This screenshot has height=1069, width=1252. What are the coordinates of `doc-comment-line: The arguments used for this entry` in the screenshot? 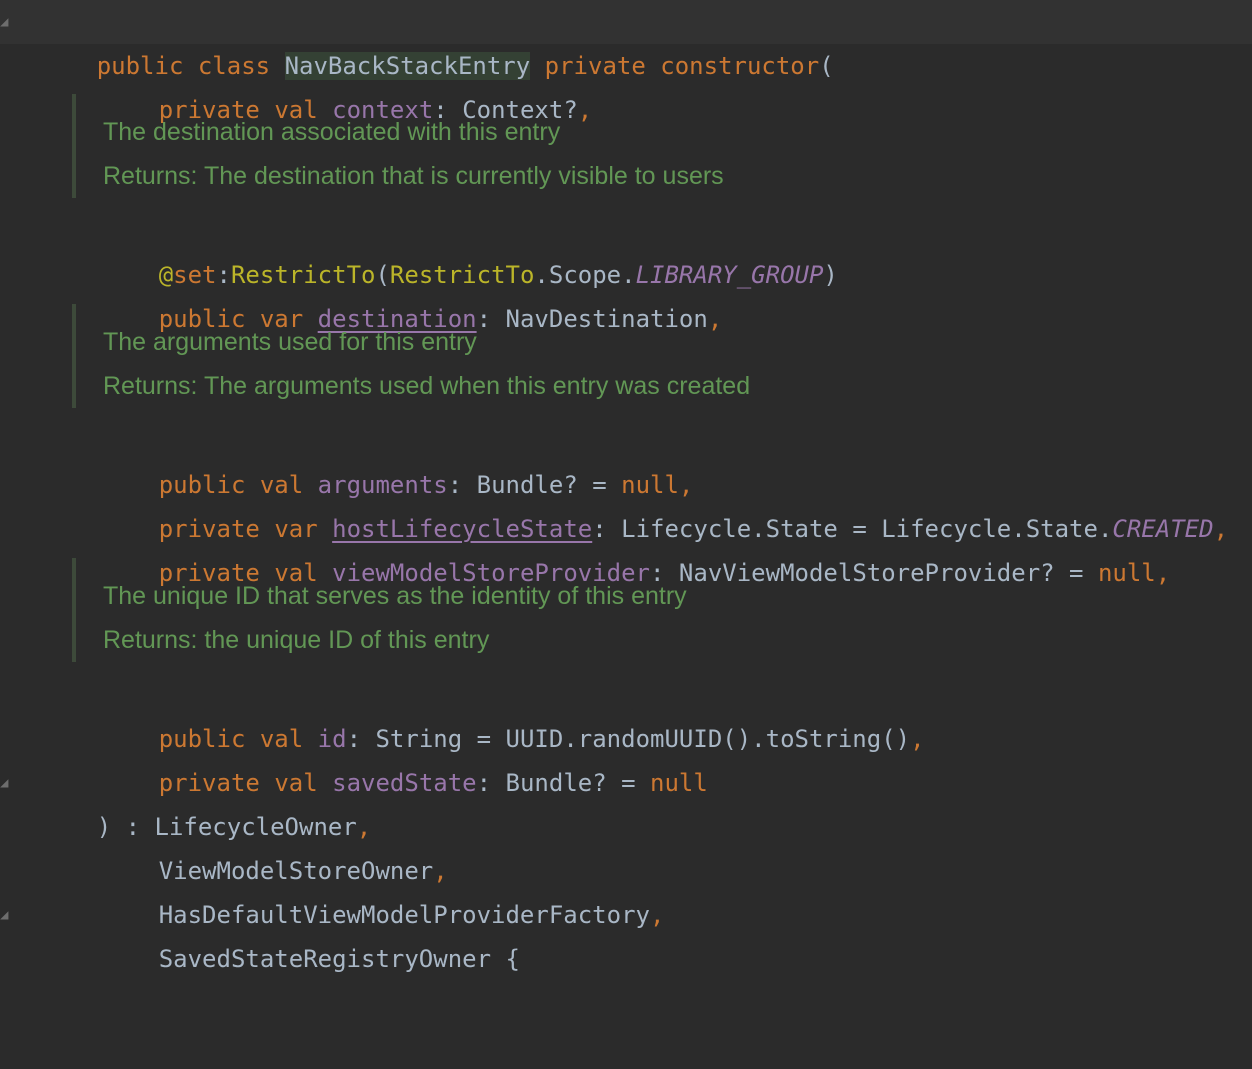 It's located at (290, 342).